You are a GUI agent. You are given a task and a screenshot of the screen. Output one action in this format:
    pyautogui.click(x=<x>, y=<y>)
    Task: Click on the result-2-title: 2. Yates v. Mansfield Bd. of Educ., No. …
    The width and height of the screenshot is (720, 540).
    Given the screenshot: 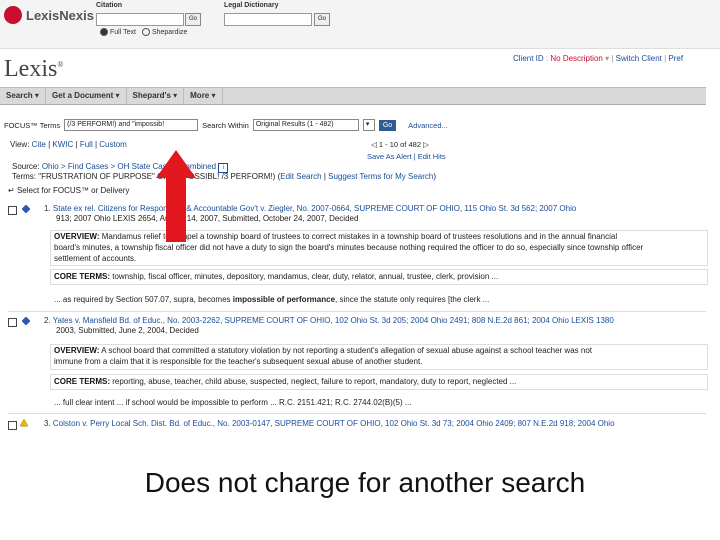 What is the action you would take?
    pyautogui.click(x=375, y=320)
    